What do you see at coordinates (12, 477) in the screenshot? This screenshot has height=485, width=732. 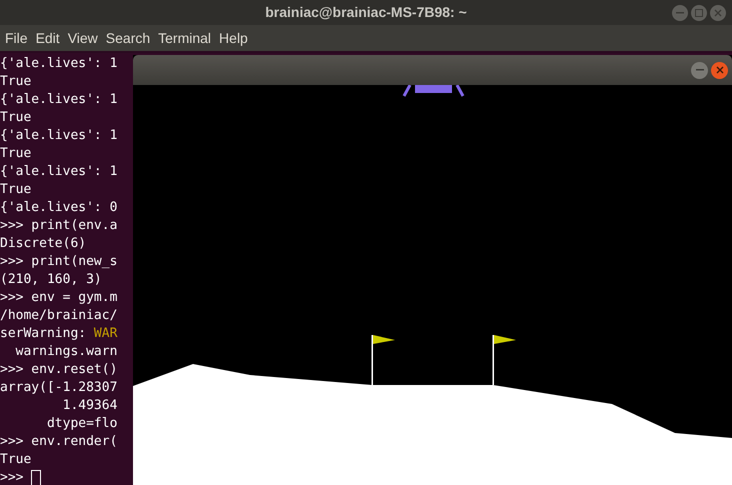 I see `terminal-prompt: >>>` at bounding box center [12, 477].